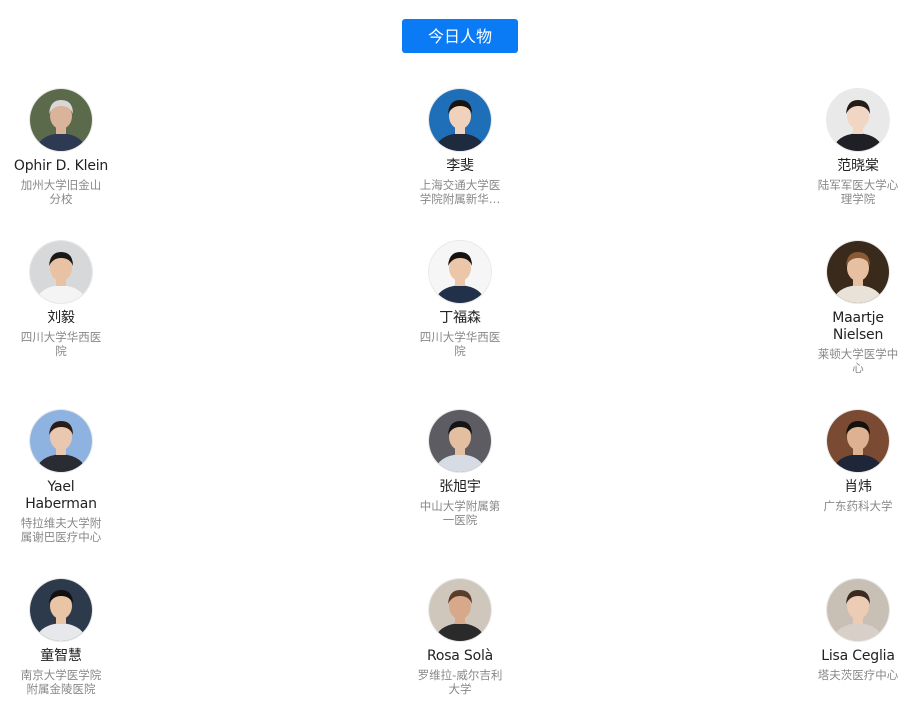 This screenshot has height=719, width=919. I want to click on person-affiliation: 莱顿大学医学中心, so click(858, 361).